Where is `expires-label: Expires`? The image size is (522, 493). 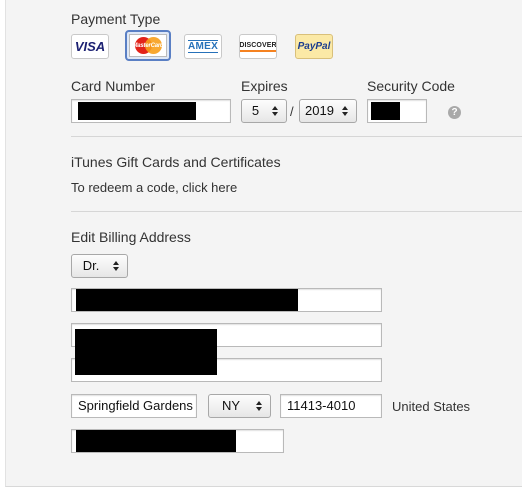
expires-label: Expires is located at coordinates (264, 86).